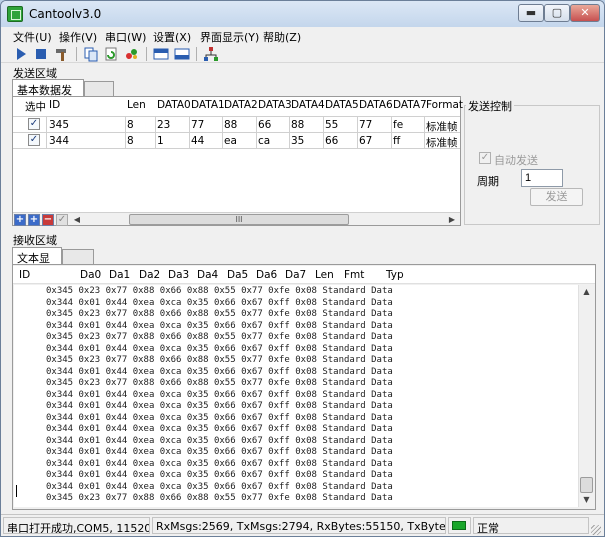 The height and width of the screenshot is (537, 605). I want to click on cell-data6: 67, so click(365, 141).